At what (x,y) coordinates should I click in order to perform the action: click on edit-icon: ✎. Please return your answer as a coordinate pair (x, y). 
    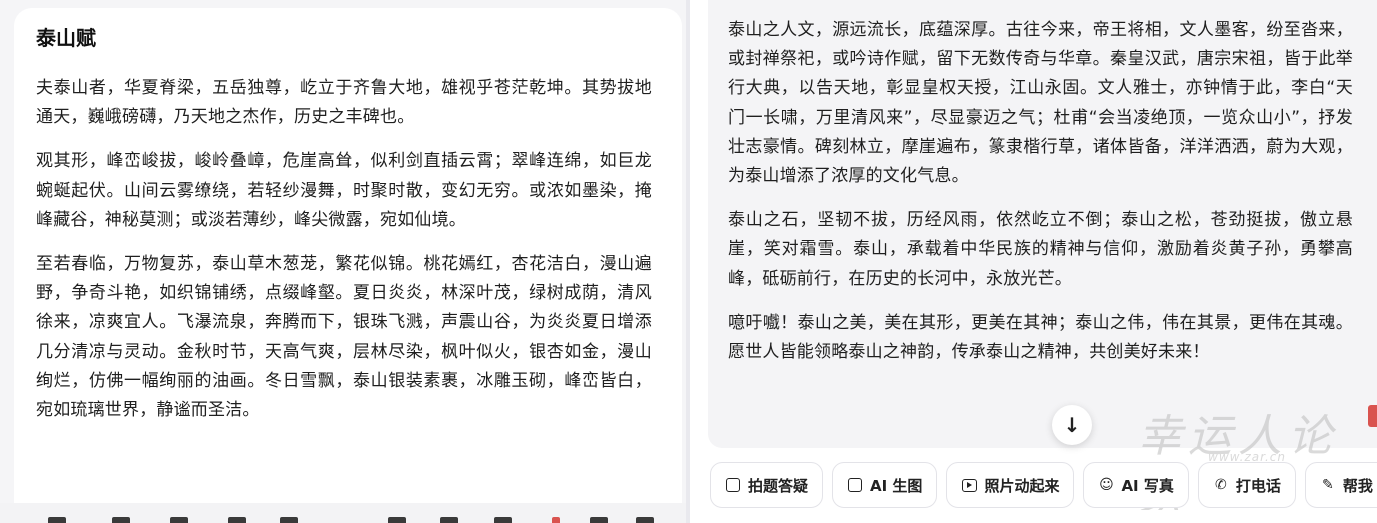
    Looking at the image, I should click on (1328, 485).